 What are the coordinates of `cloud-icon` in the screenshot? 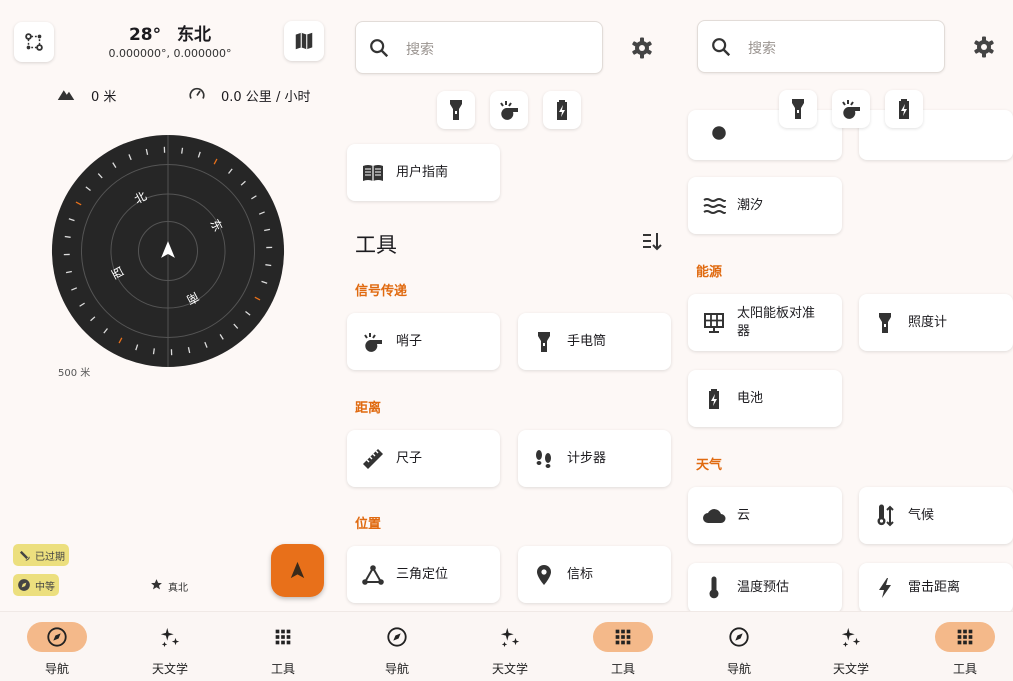 It's located at (714, 515).